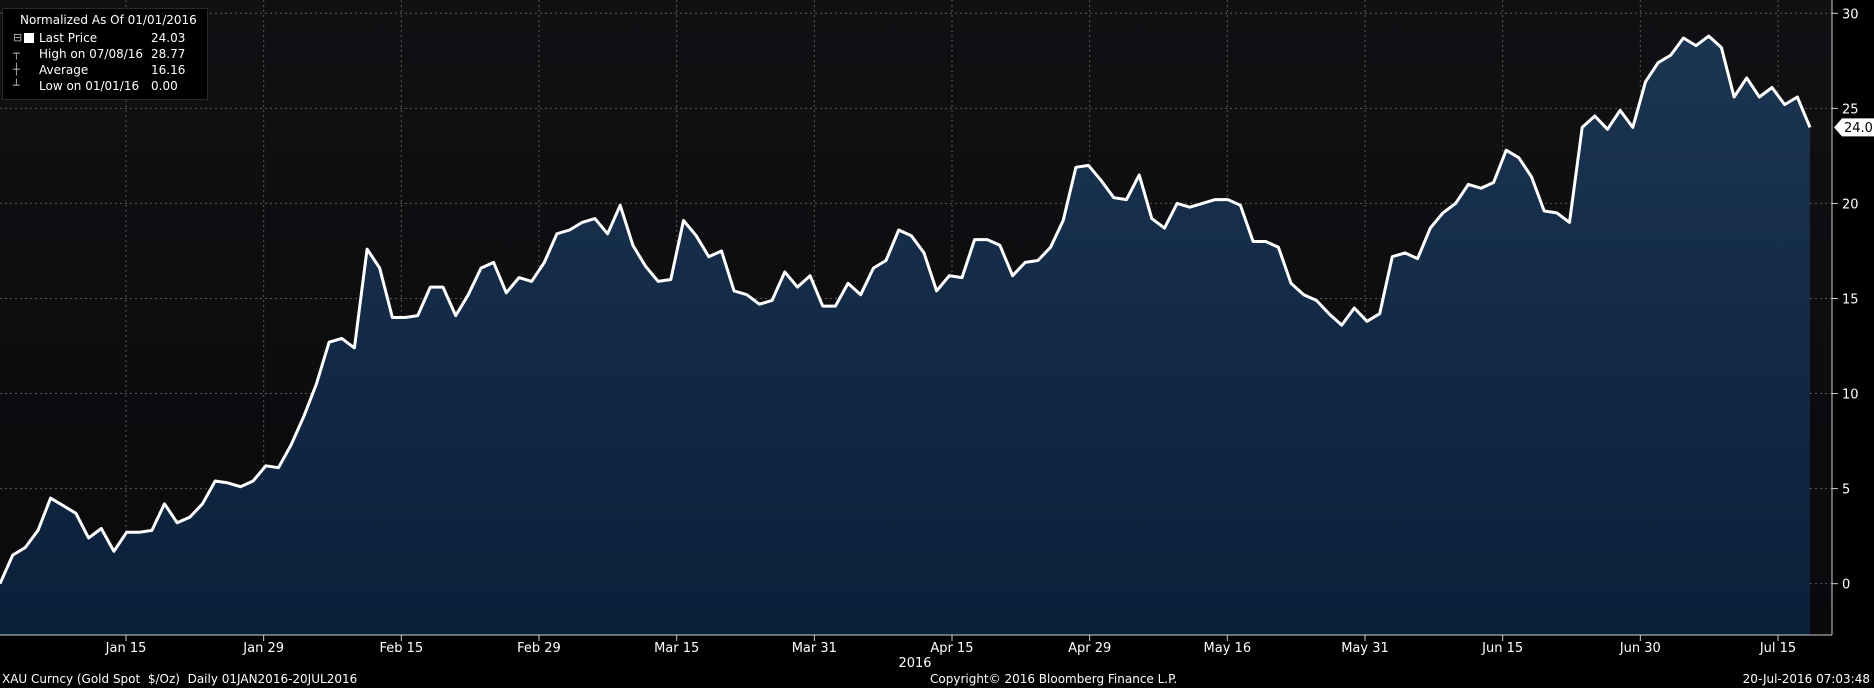  What do you see at coordinates (16, 69) in the screenshot?
I see `average-marker-icon: ┼` at bounding box center [16, 69].